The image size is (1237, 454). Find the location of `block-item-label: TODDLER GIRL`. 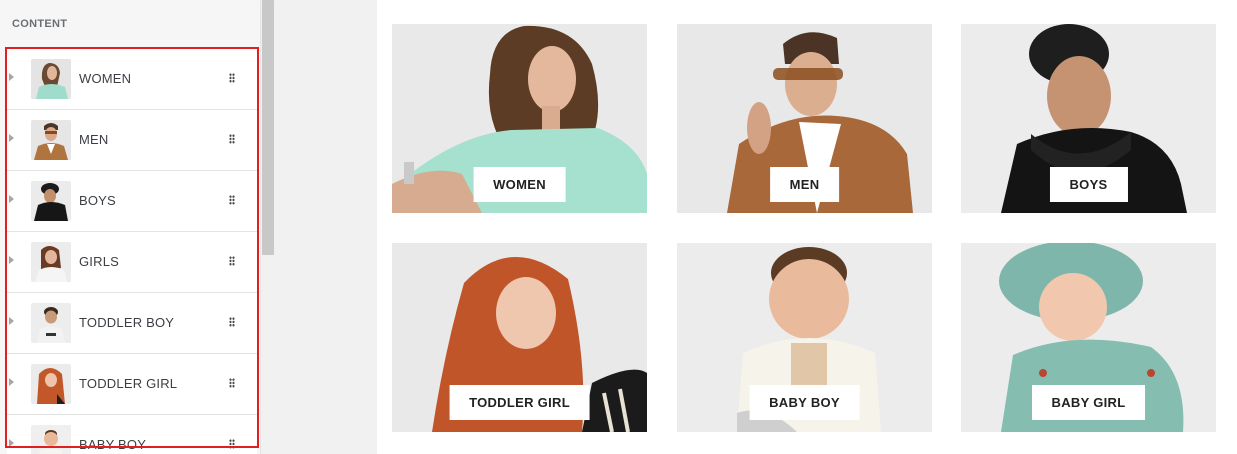

block-item-label: TODDLER GIRL is located at coordinates (128, 383).